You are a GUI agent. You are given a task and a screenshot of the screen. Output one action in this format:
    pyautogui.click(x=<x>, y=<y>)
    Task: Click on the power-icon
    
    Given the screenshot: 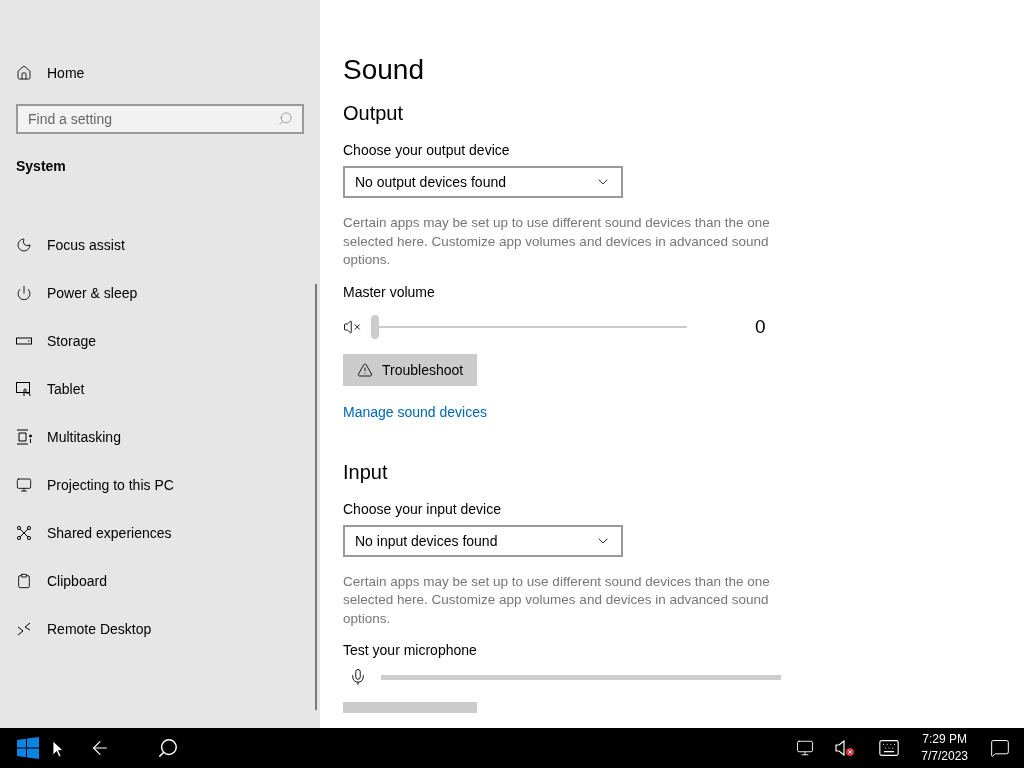 What is the action you would take?
    pyautogui.click(x=24, y=293)
    